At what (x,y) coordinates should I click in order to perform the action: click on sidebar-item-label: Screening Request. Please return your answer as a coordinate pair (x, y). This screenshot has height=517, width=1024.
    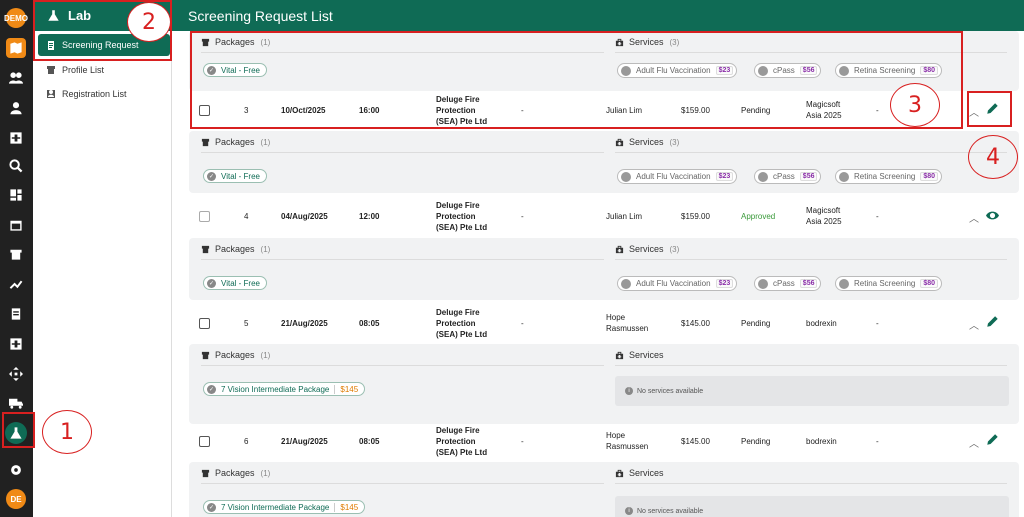
    Looking at the image, I should click on (100, 45).